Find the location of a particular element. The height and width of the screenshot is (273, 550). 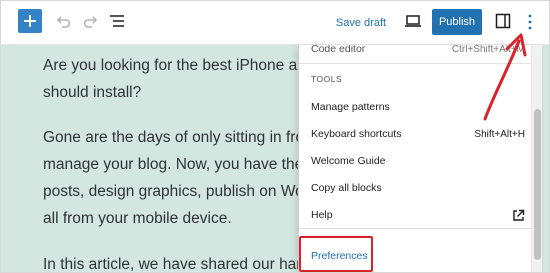

menu-item-help: Help is located at coordinates (415, 215).